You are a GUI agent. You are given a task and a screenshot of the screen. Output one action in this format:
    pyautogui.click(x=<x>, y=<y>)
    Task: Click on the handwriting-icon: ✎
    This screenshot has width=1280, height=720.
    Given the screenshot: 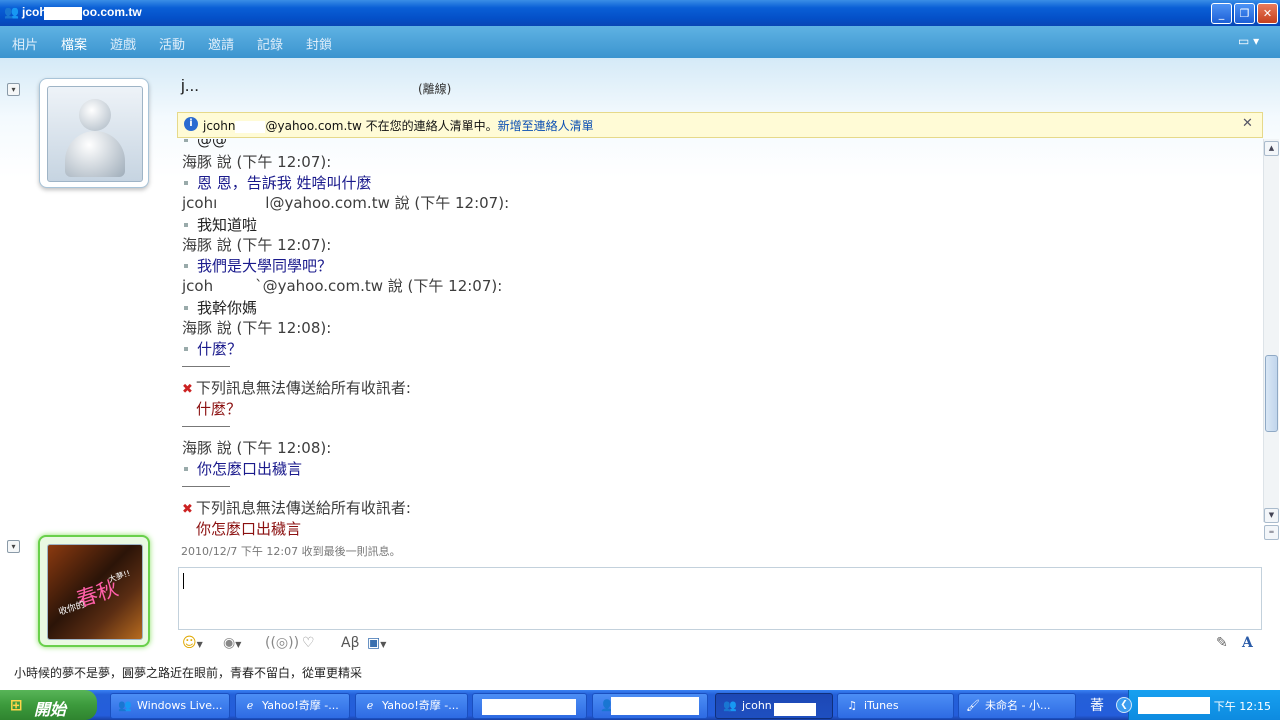 What is the action you would take?
    pyautogui.click(x=1222, y=643)
    